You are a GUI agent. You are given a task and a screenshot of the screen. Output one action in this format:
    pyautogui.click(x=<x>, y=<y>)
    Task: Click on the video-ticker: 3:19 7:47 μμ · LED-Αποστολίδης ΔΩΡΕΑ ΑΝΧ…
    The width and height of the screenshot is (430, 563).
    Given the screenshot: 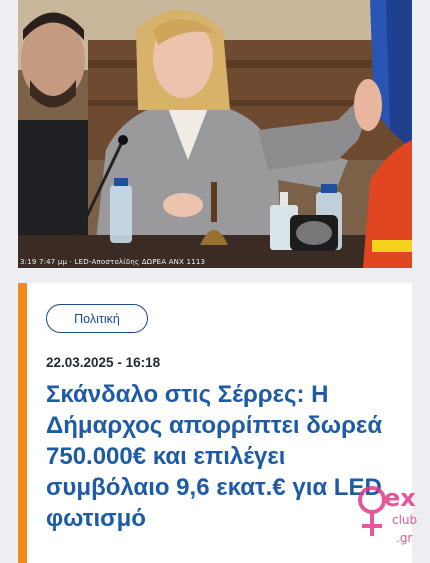 What is the action you would take?
    pyautogui.click(x=113, y=262)
    